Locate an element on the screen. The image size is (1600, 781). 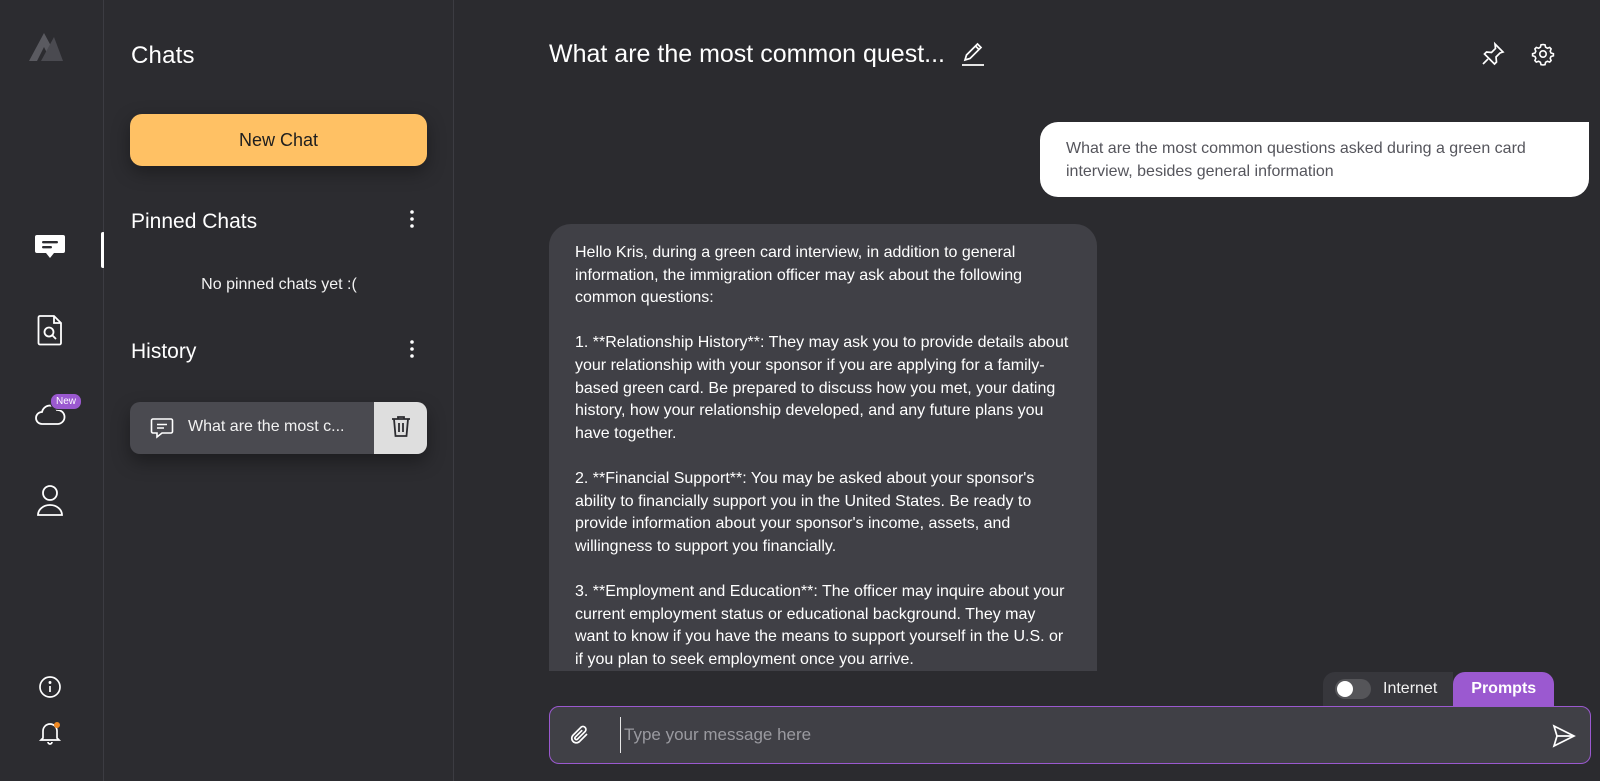
chat-nav-button is located at coordinates (50, 248).